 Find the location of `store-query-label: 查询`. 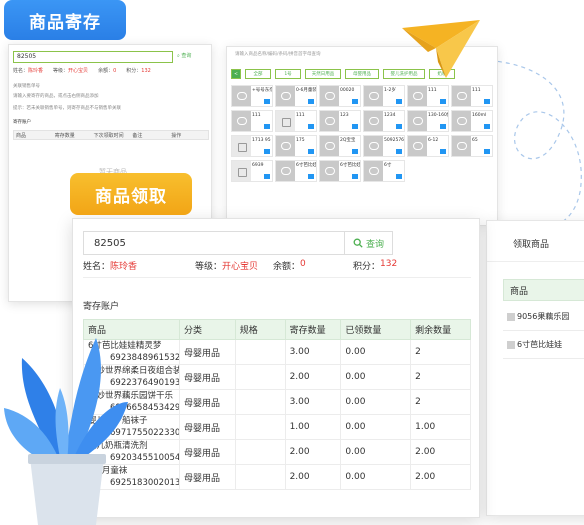

store-query-label: 查询 is located at coordinates (186, 56).